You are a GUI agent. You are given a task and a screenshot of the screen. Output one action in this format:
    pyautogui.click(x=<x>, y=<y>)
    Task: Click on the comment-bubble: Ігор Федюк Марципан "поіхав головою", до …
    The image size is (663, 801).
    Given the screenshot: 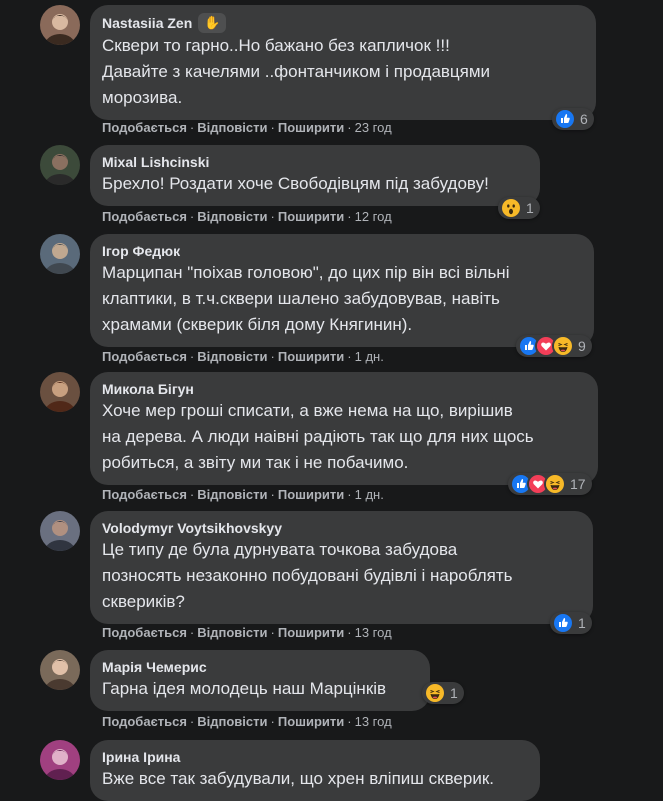 What is the action you would take?
    pyautogui.click(x=342, y=290)
    